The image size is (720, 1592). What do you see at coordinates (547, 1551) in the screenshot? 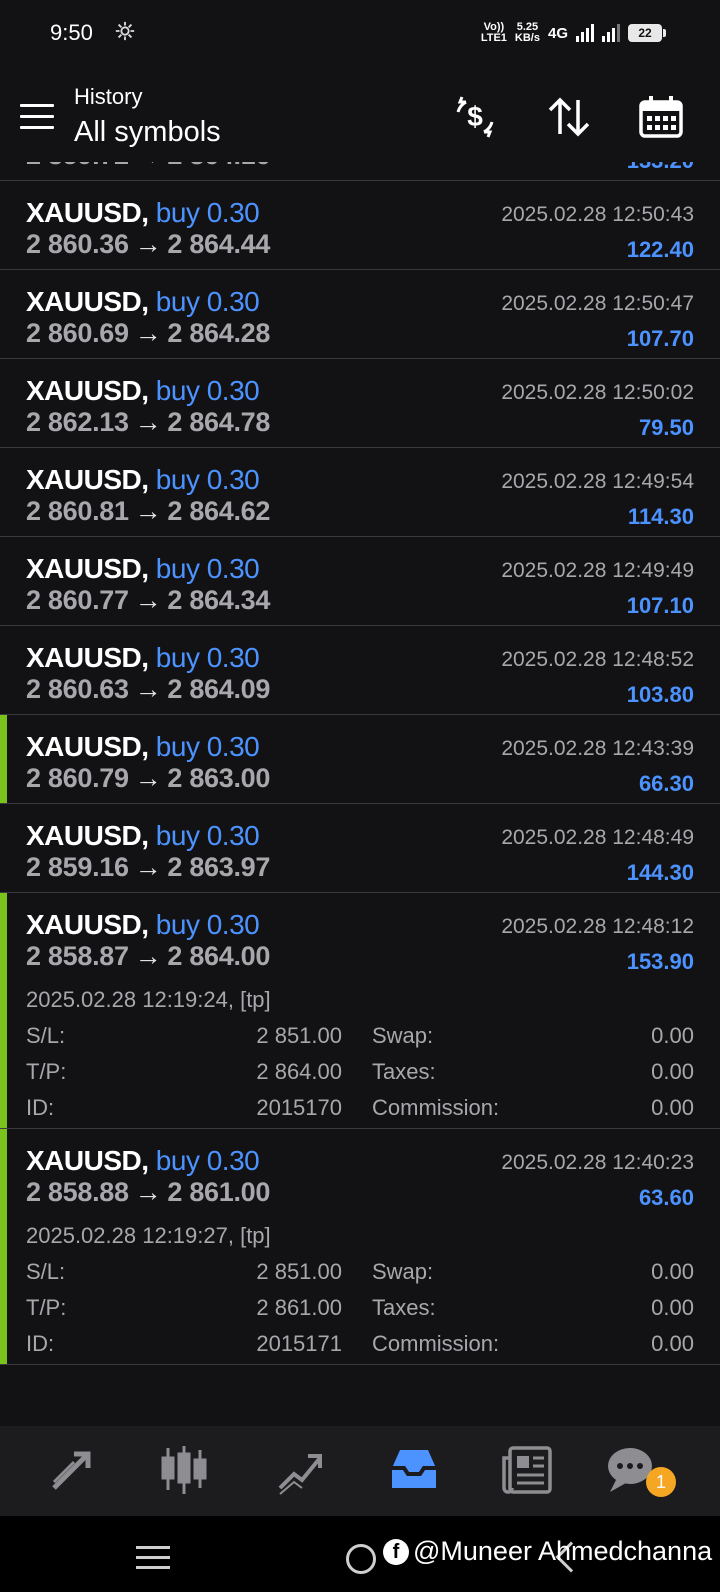
I see `watermark: f @Muneer Ahmedchanna` at bounding box center [547, 1551].